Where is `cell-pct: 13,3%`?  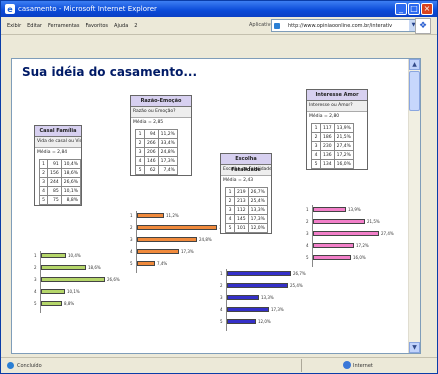
cell-pct: 13,3% is located at coordinates (257, 210).